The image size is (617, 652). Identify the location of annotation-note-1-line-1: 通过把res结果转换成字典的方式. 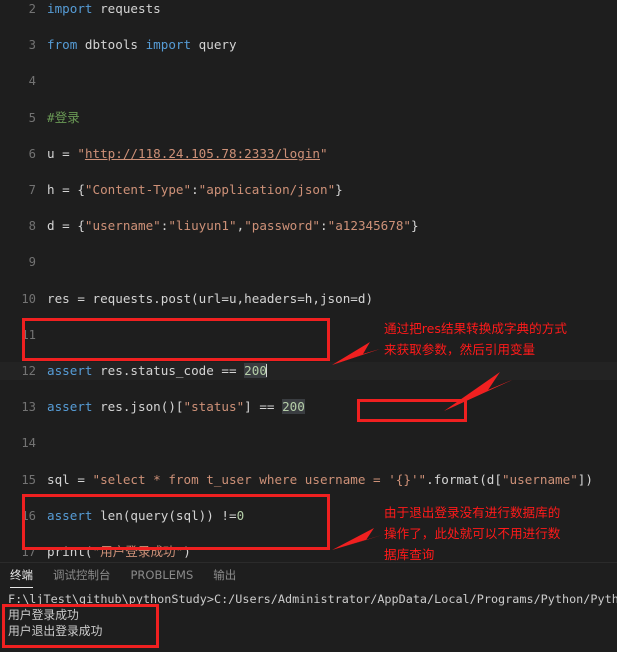
(475, 328).